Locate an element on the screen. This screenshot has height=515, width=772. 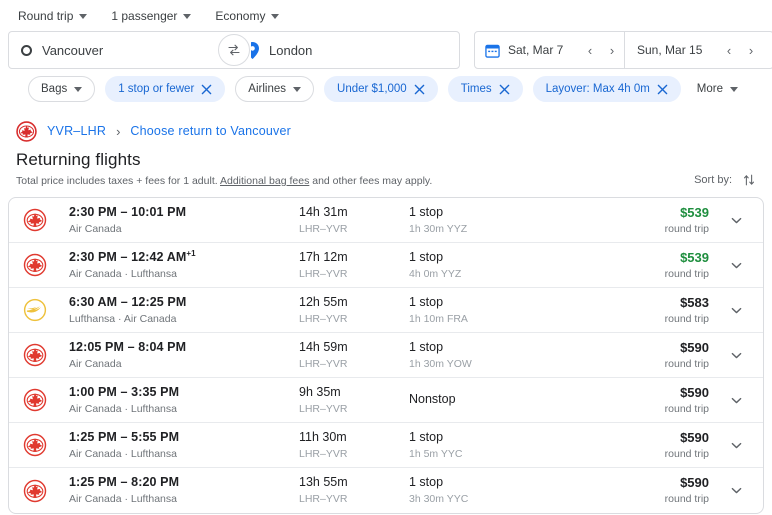
flight-times-text: 1:00 PM – 3:35 PM is located at coordinates (124, 391).